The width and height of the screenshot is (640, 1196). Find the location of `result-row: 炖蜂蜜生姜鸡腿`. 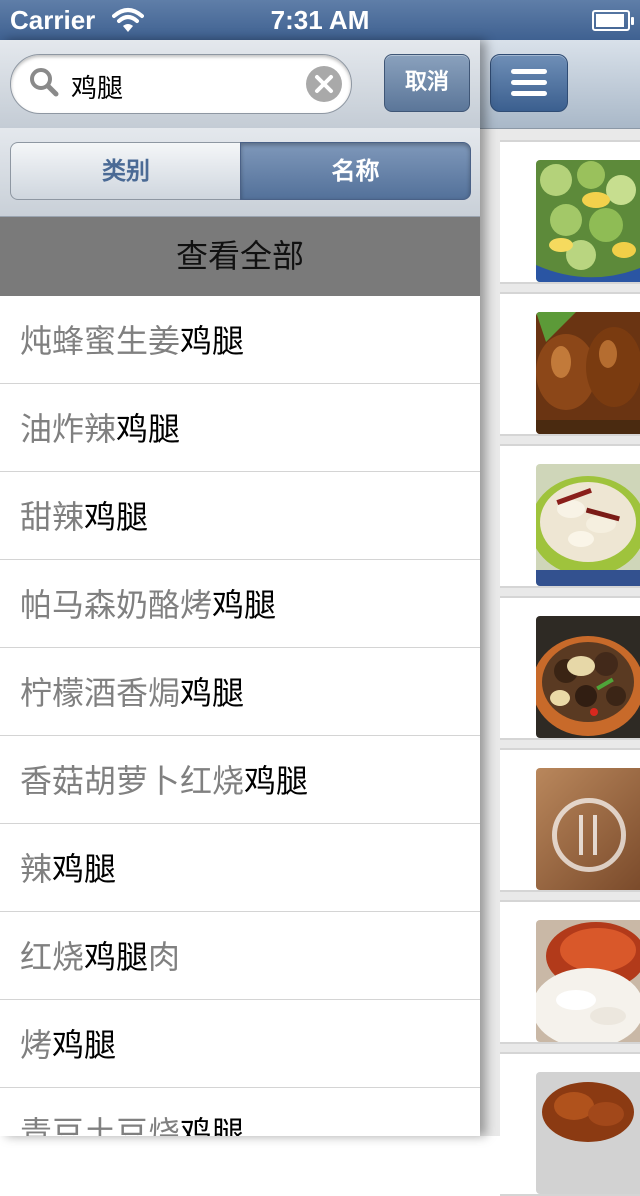

result-row: 炖蜂蜜生姜鸡腿 is located at coordinates (240, 340).